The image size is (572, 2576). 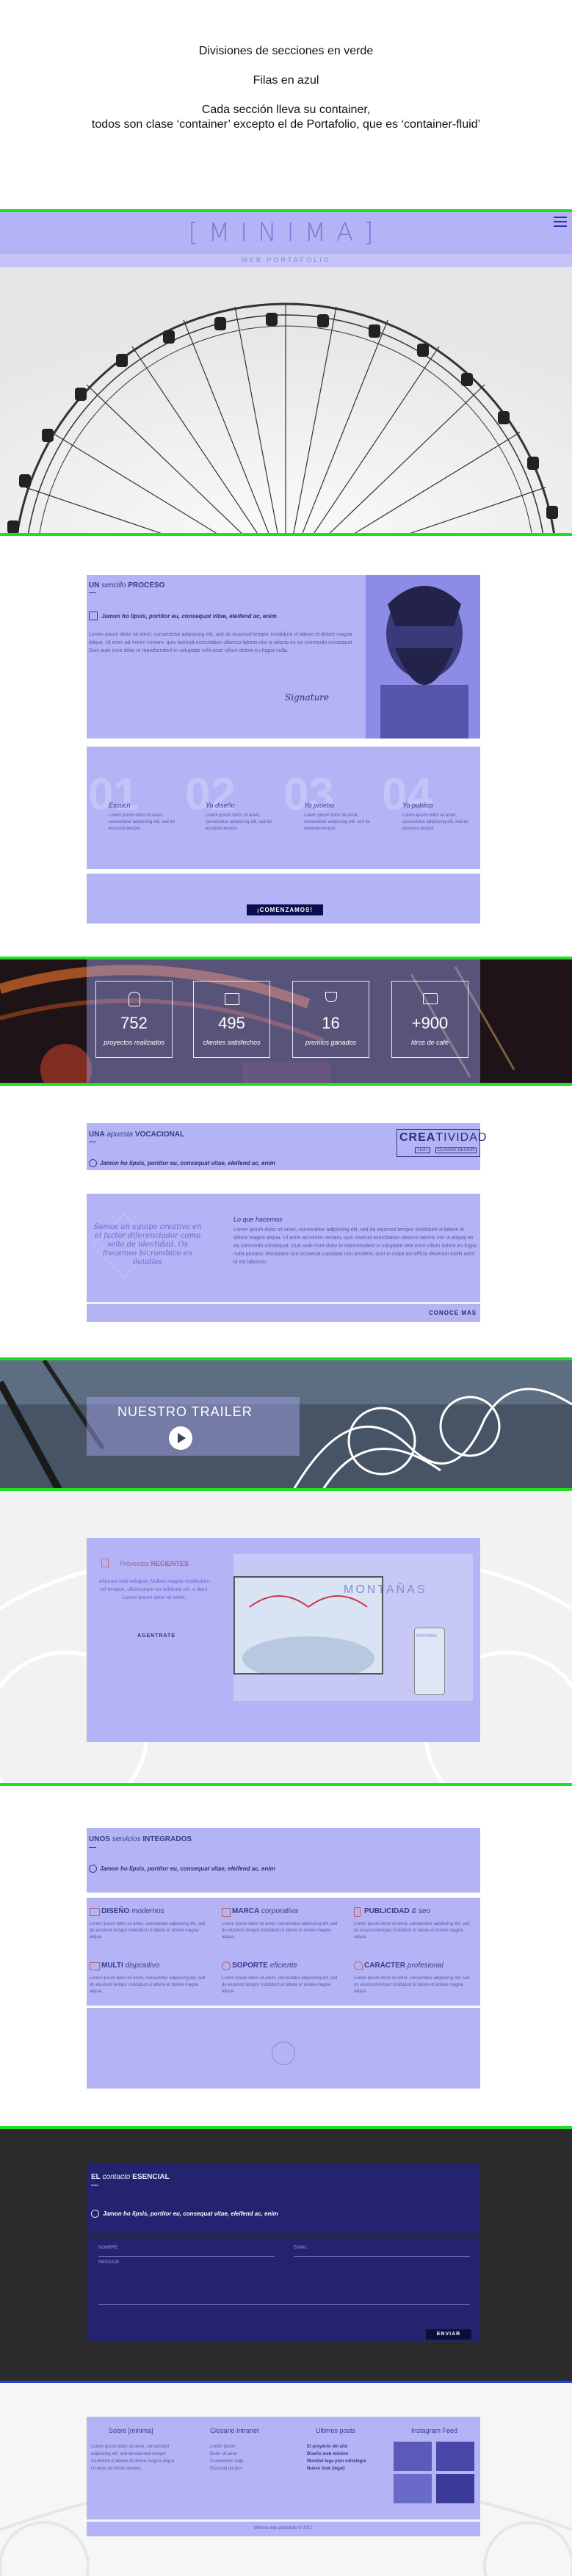 I want to click on list-item: Eiusmod tempor, so click(x=226, y=2469).